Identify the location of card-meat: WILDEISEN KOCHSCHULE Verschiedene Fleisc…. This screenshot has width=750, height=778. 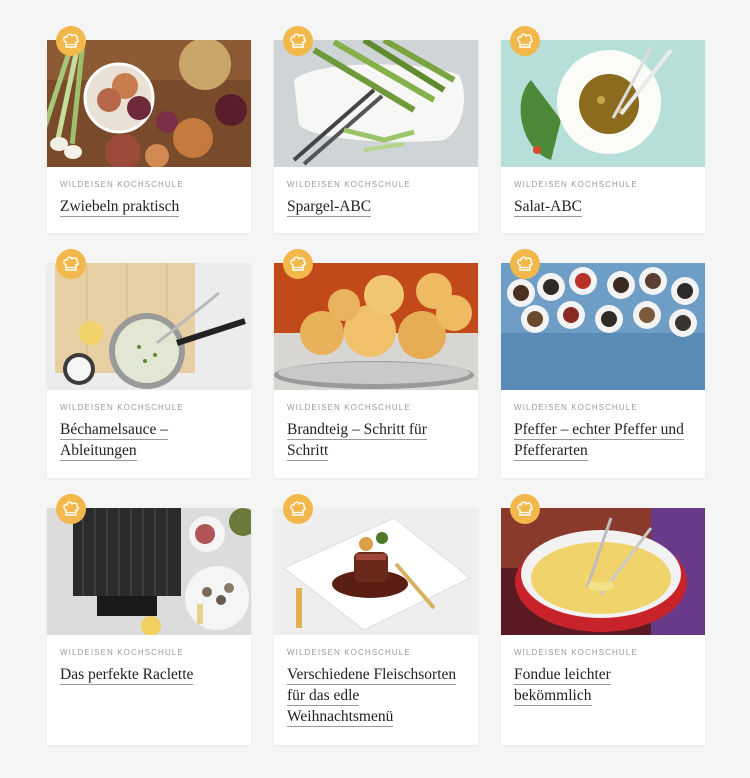
(376, 619).